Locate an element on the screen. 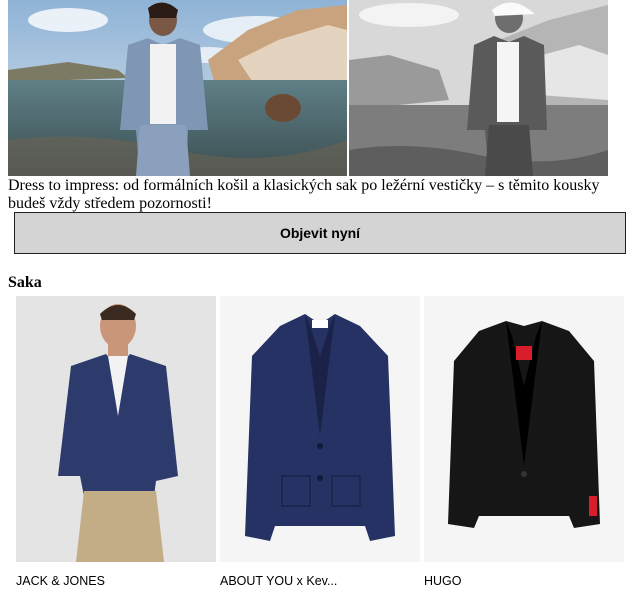 The height and width of the screenshot is (600, 640). section-title: Saka is located at coordinates (25, 282).